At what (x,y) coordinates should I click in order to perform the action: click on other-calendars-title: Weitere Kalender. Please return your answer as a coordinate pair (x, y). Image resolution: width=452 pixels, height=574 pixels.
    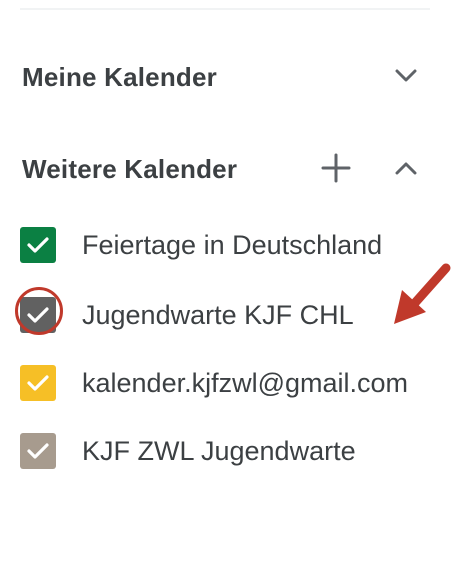
    Looking at the image, I should click on (130, 169).